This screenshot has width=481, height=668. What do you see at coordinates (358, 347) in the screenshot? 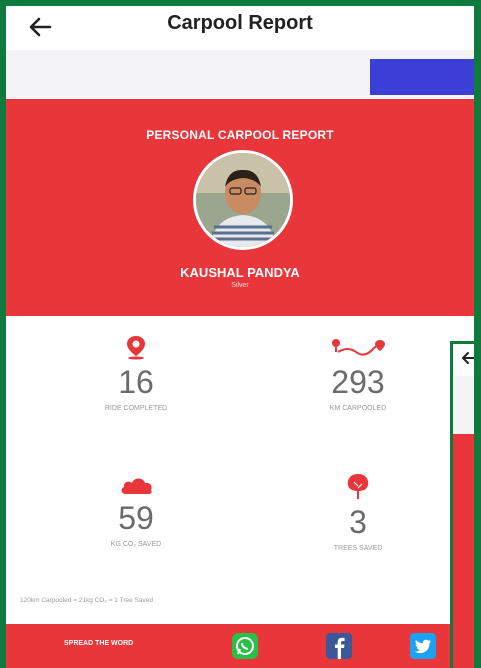
I see `route-icon` at bounding box center [358, 347].